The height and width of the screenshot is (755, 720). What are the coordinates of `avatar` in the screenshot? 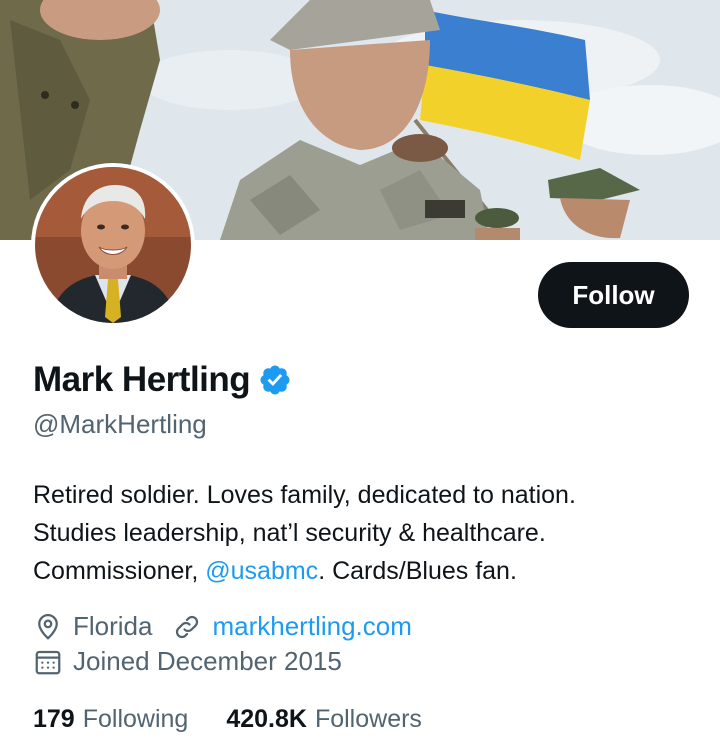 It's located at (113, 245).